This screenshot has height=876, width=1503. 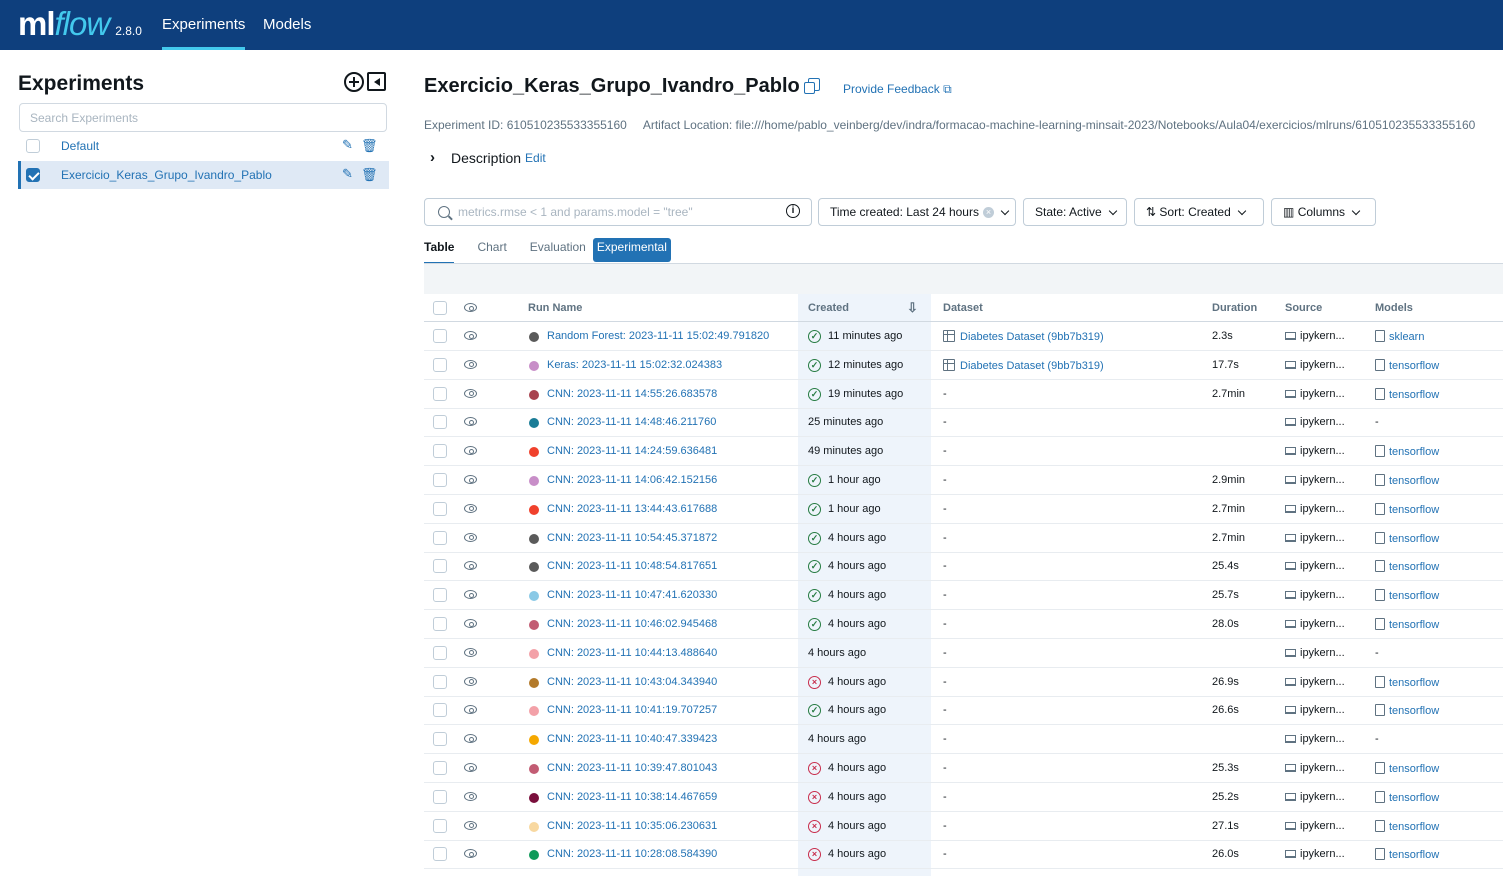 What do you see at coordinates (988, 213) in the screenshot?
I see `clear-icon: ×` at bounding box center [988, 213].